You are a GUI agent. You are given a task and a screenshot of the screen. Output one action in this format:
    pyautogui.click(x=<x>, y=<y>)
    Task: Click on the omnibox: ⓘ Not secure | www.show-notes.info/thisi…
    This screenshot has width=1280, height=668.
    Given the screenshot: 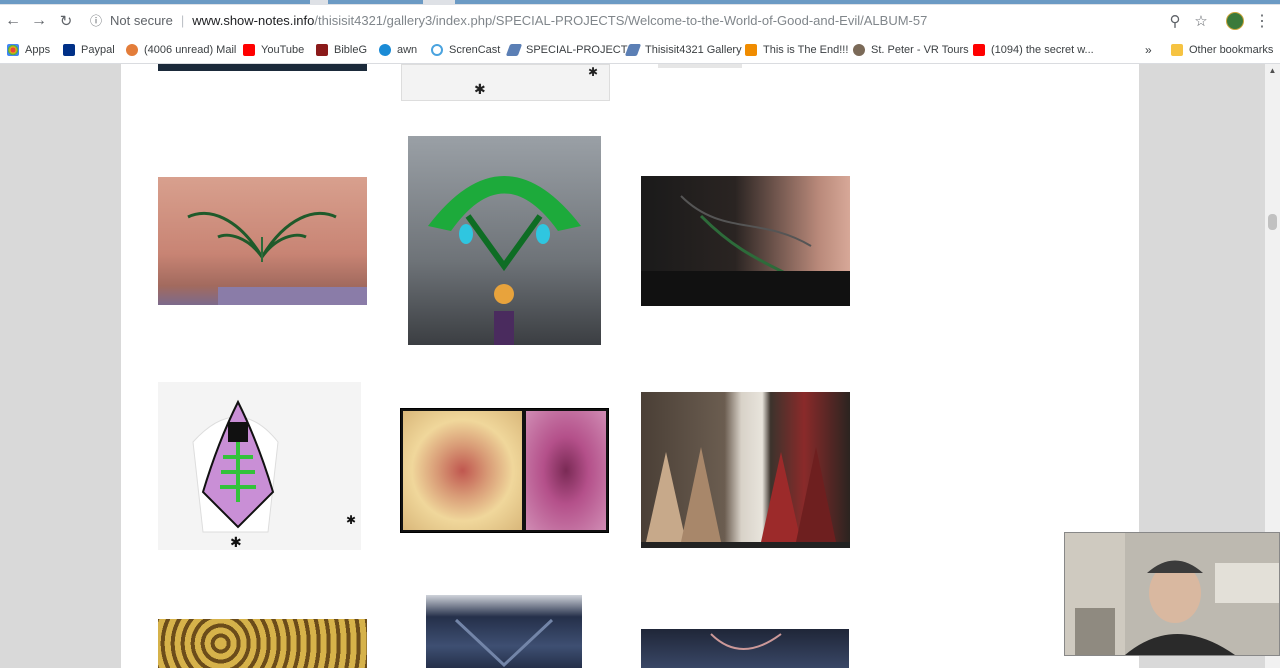 What is the action you would take?
    pyautogui.click(x=639, y=20)
    